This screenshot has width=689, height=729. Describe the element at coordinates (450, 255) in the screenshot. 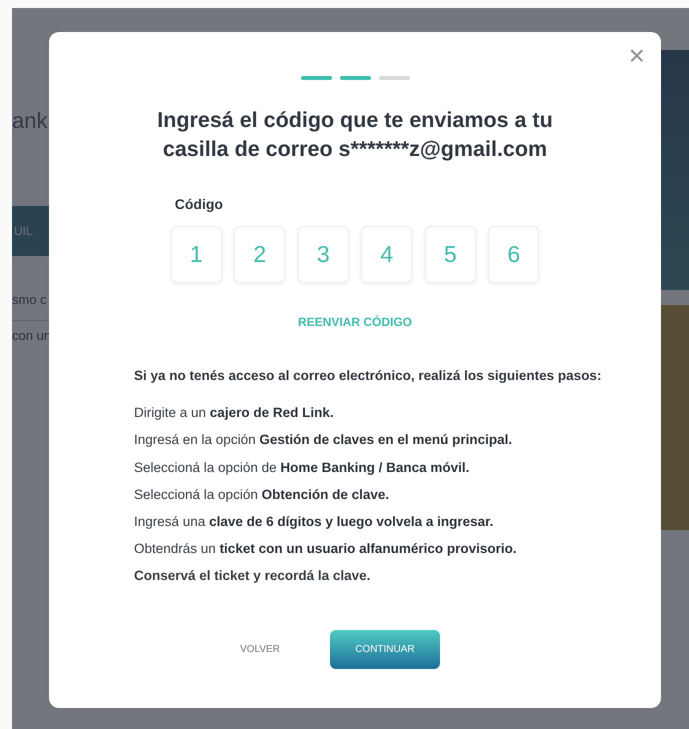

I see `code-digit-field: 5` at that location.